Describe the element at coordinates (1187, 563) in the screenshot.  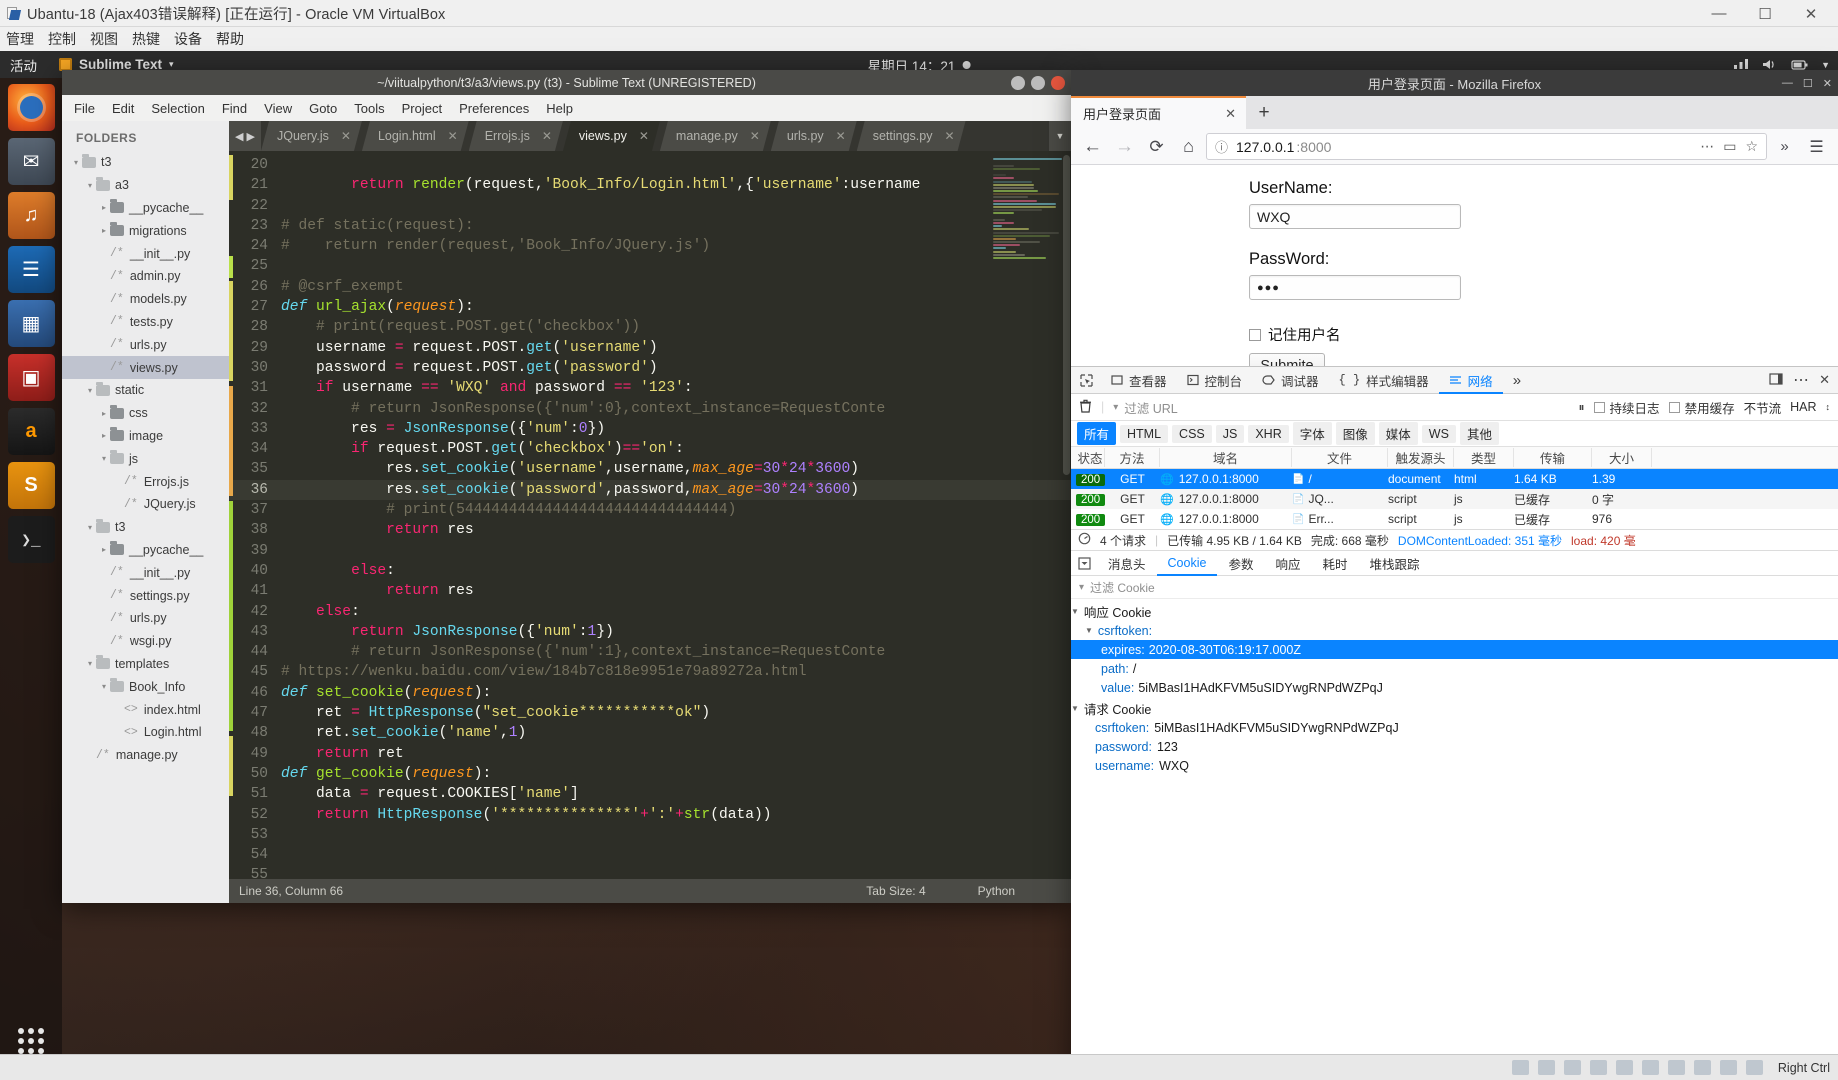
I see `detail-tab-cookies: Cookie` at that location.